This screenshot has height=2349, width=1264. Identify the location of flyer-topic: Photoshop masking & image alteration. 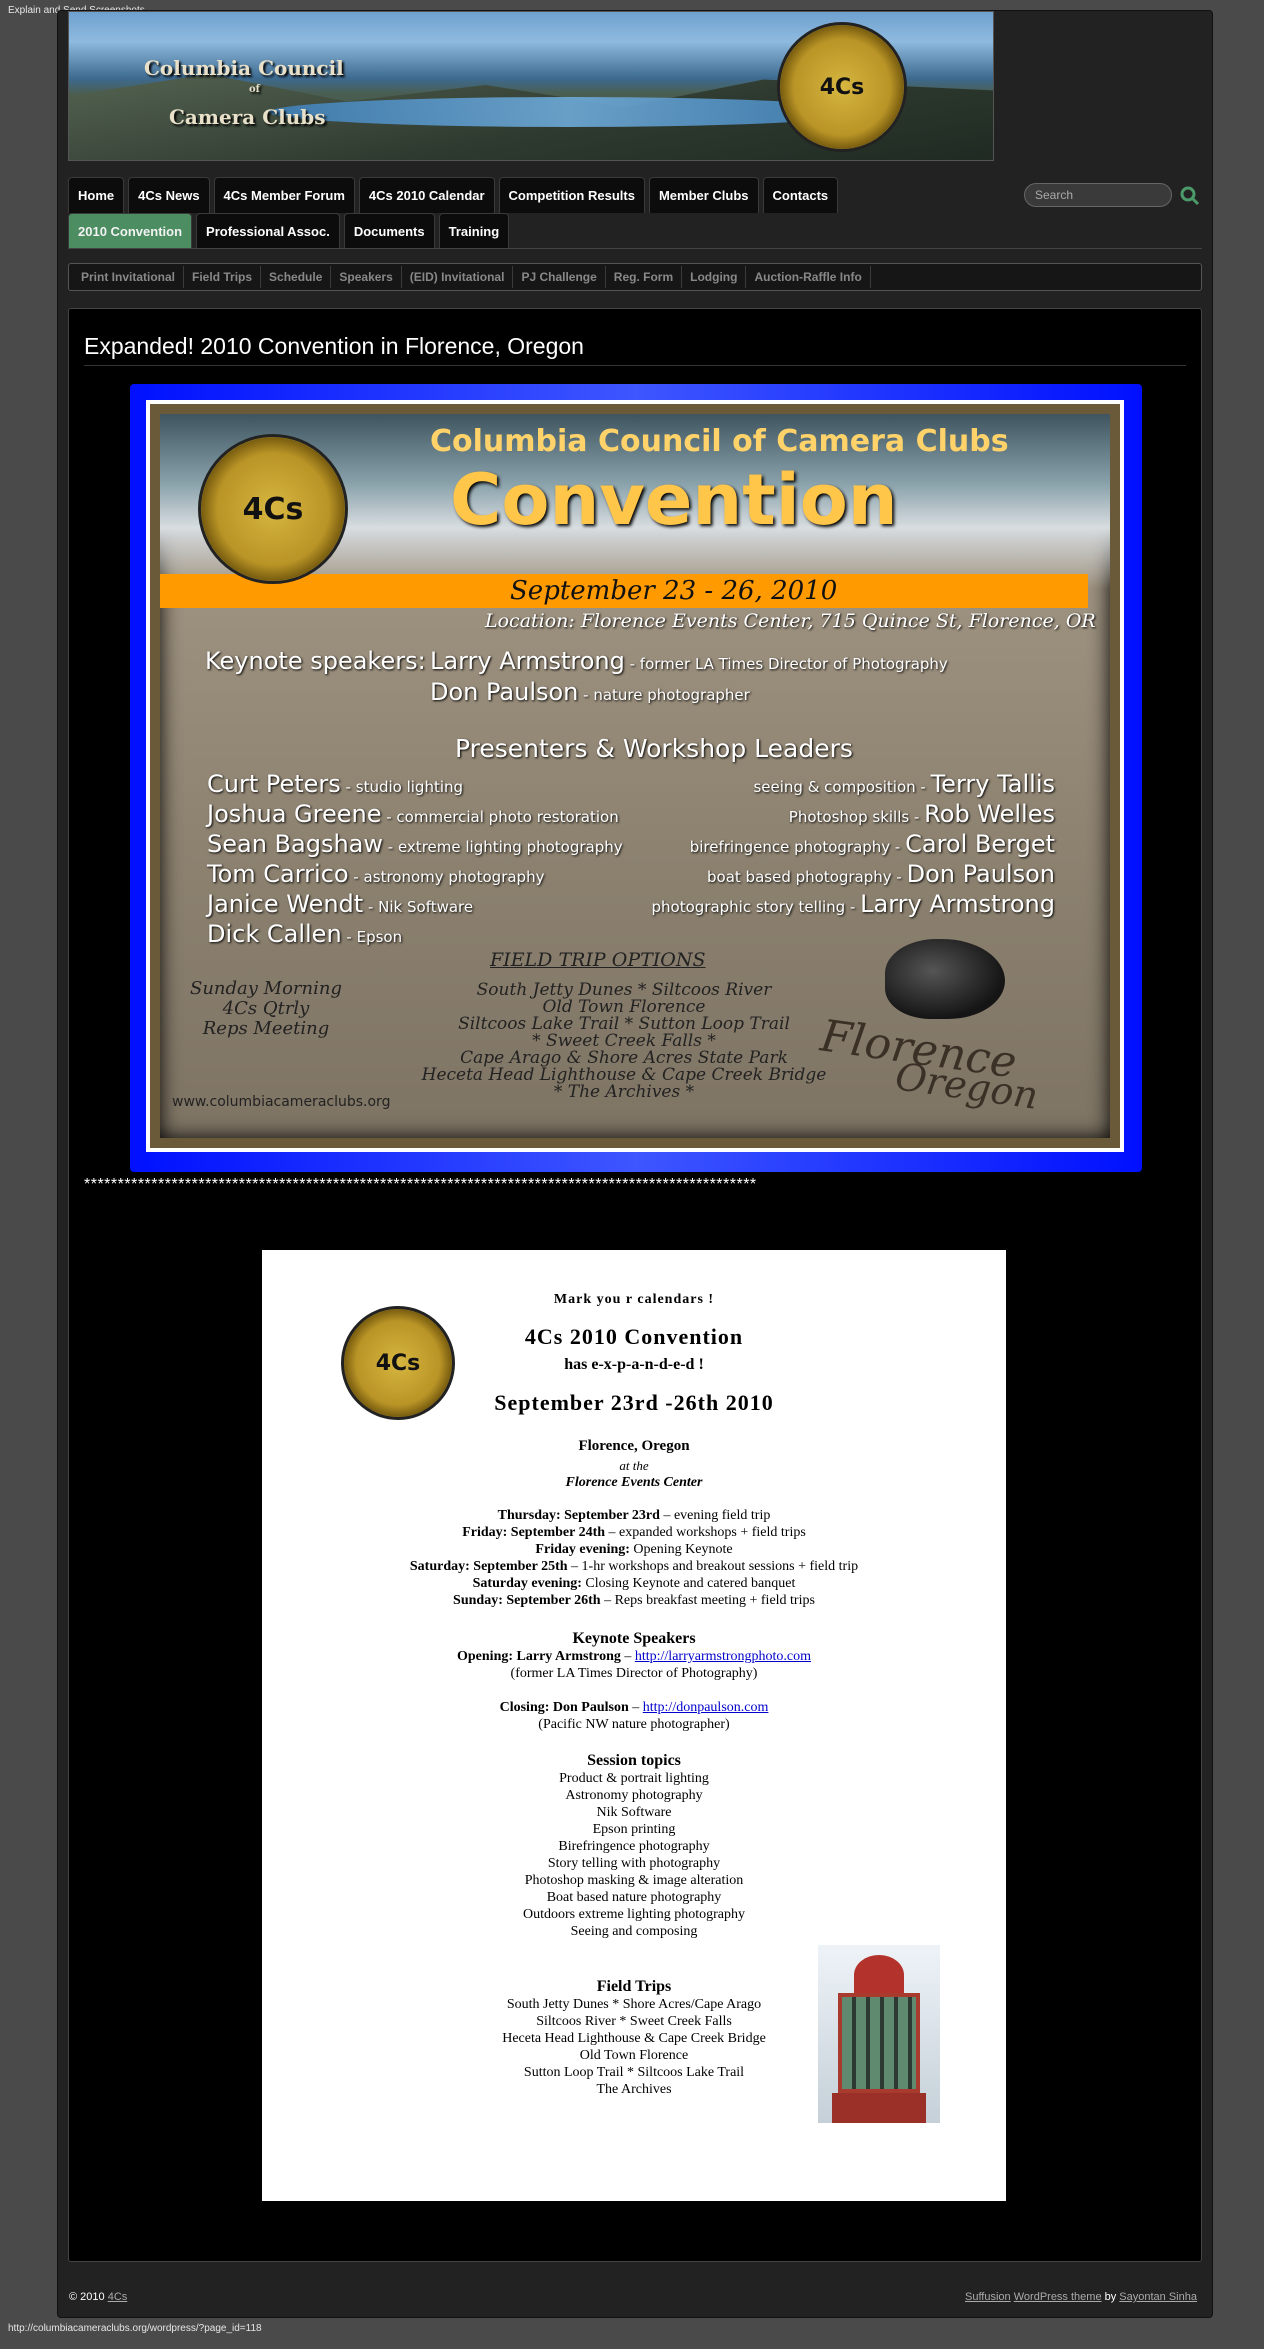
(634, 1880).